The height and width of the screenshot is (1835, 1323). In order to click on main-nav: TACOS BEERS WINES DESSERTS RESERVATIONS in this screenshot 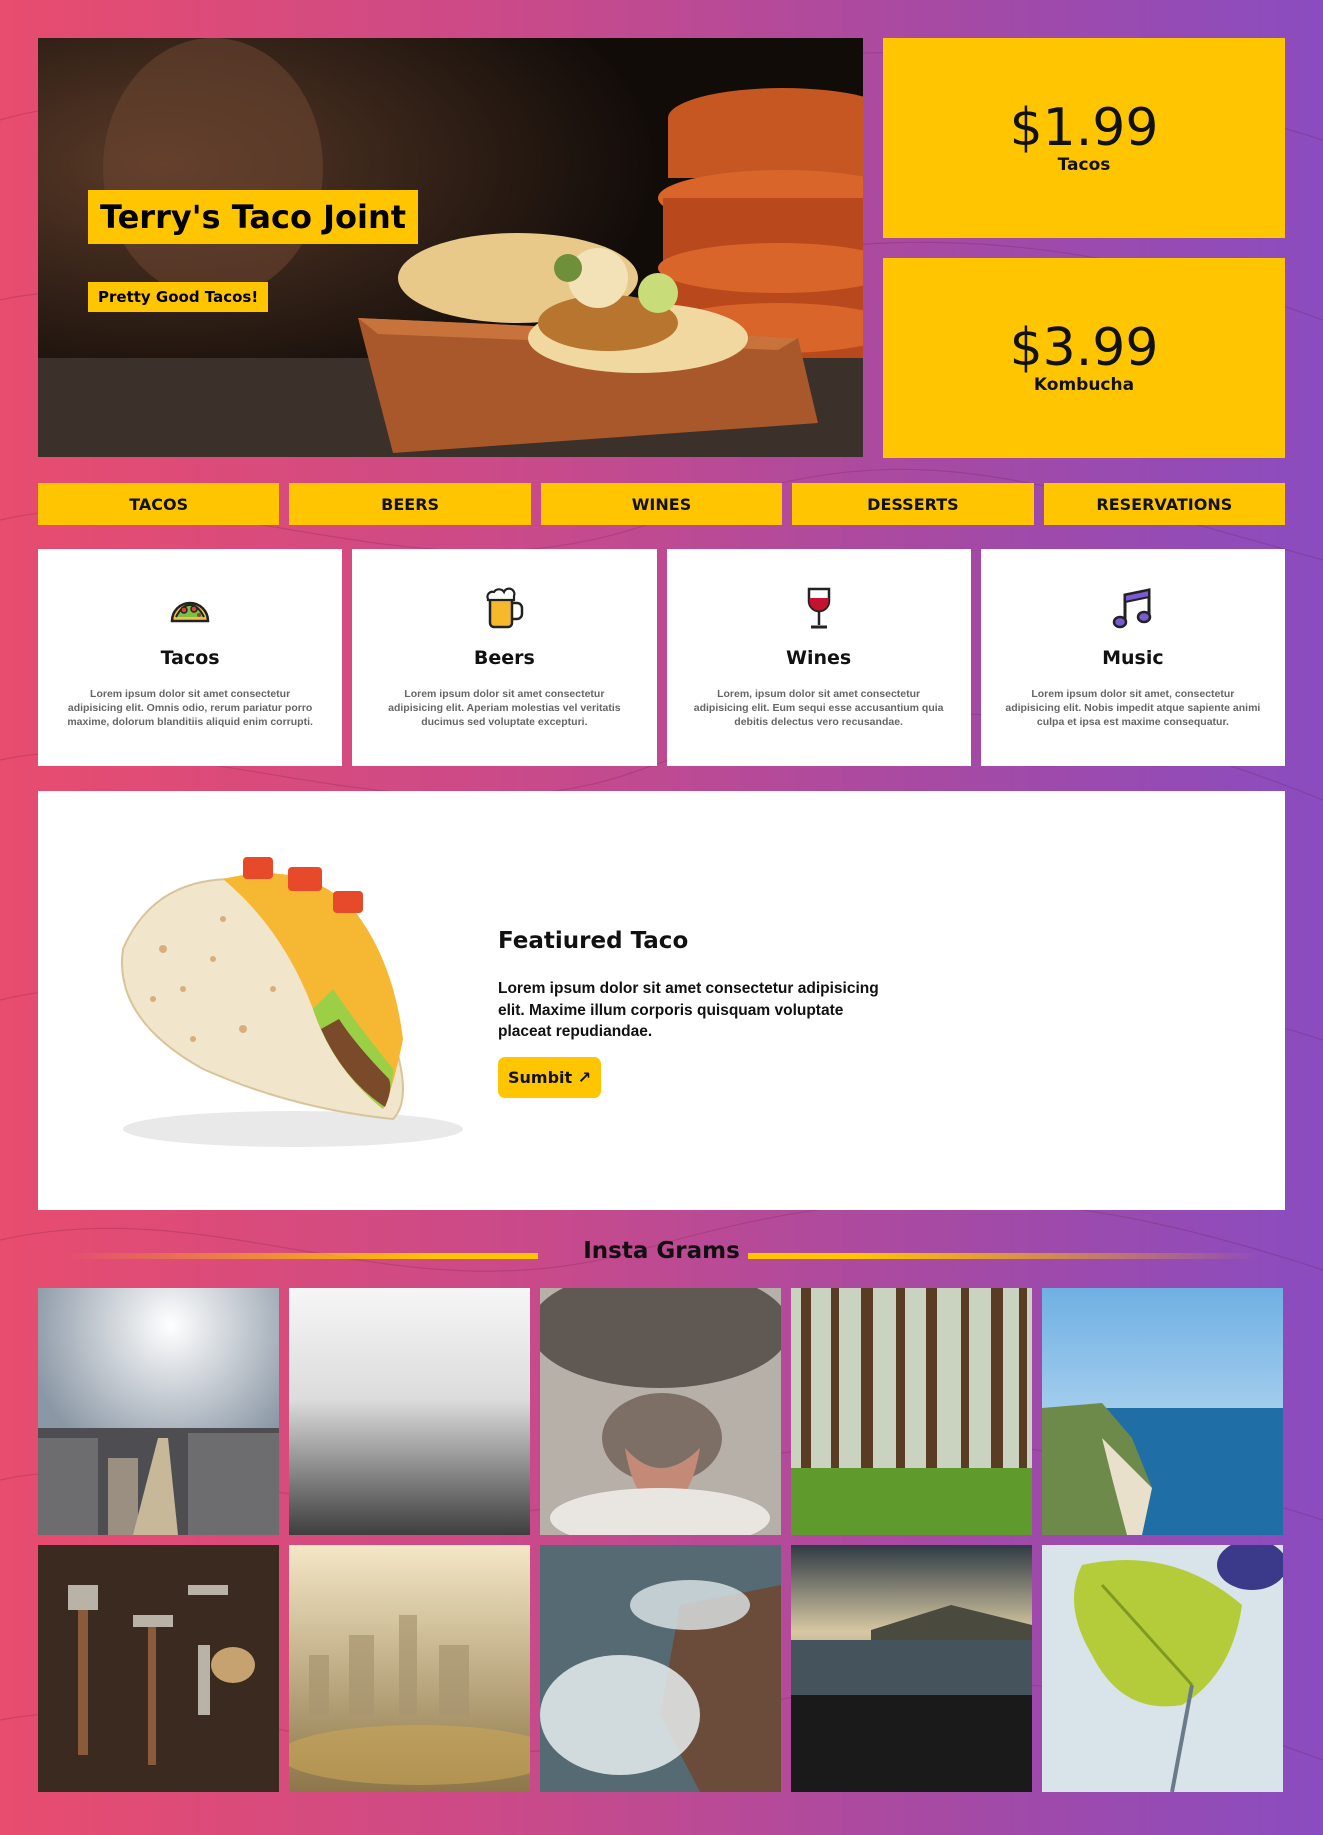, I will do `click(662, 504)`.